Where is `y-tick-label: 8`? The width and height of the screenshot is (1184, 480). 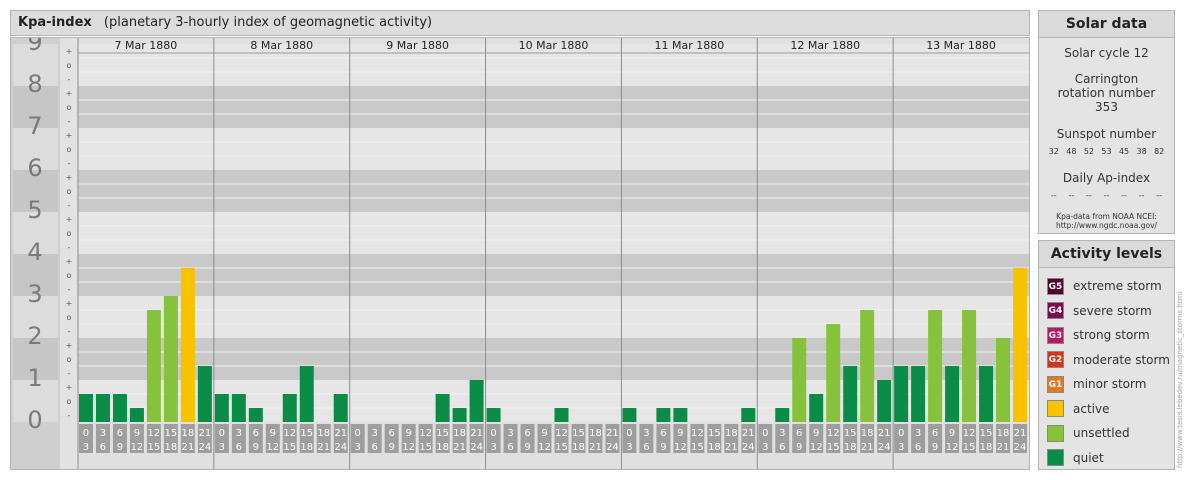
y-tick-label: 8 is located at coordinates (34, 84).